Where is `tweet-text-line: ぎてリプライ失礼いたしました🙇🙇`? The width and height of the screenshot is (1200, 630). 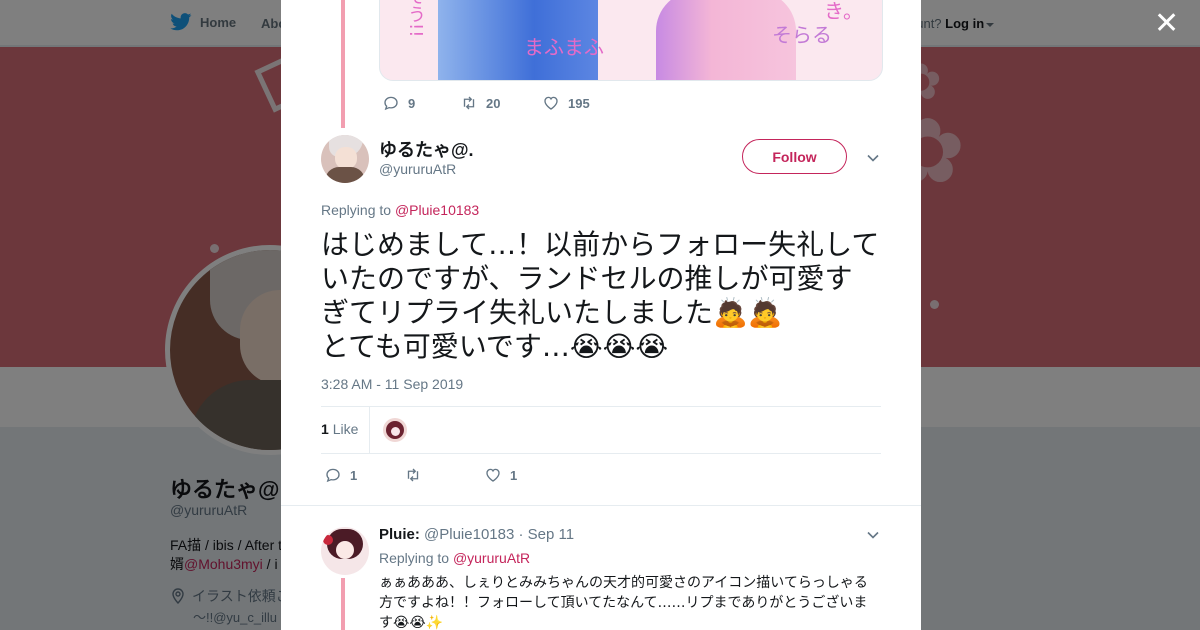
tweet-text-line: ぎてリプライ失礼いたしました🙇🙇 is located at coordinates (552, 312).